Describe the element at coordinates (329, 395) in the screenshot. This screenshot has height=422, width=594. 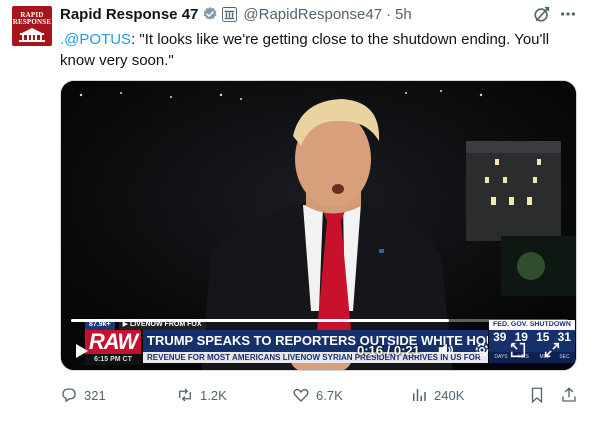
I see `like-count: 6.7K` at that location.